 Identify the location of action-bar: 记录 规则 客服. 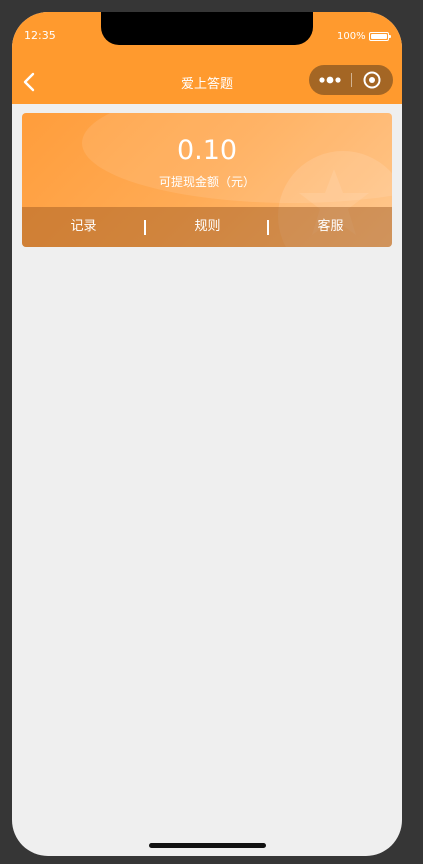
(207, 227).